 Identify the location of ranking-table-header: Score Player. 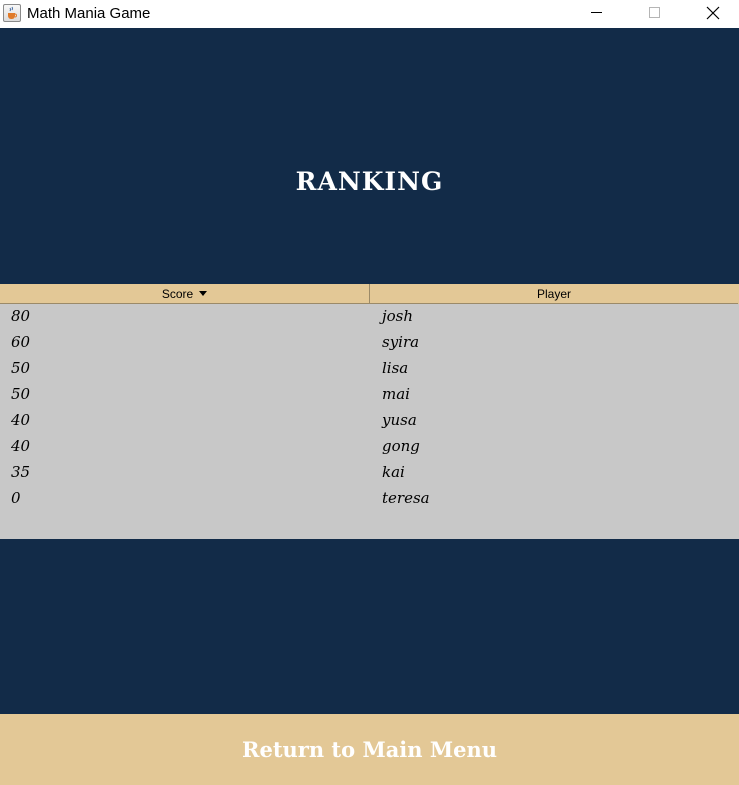
(369, 294).